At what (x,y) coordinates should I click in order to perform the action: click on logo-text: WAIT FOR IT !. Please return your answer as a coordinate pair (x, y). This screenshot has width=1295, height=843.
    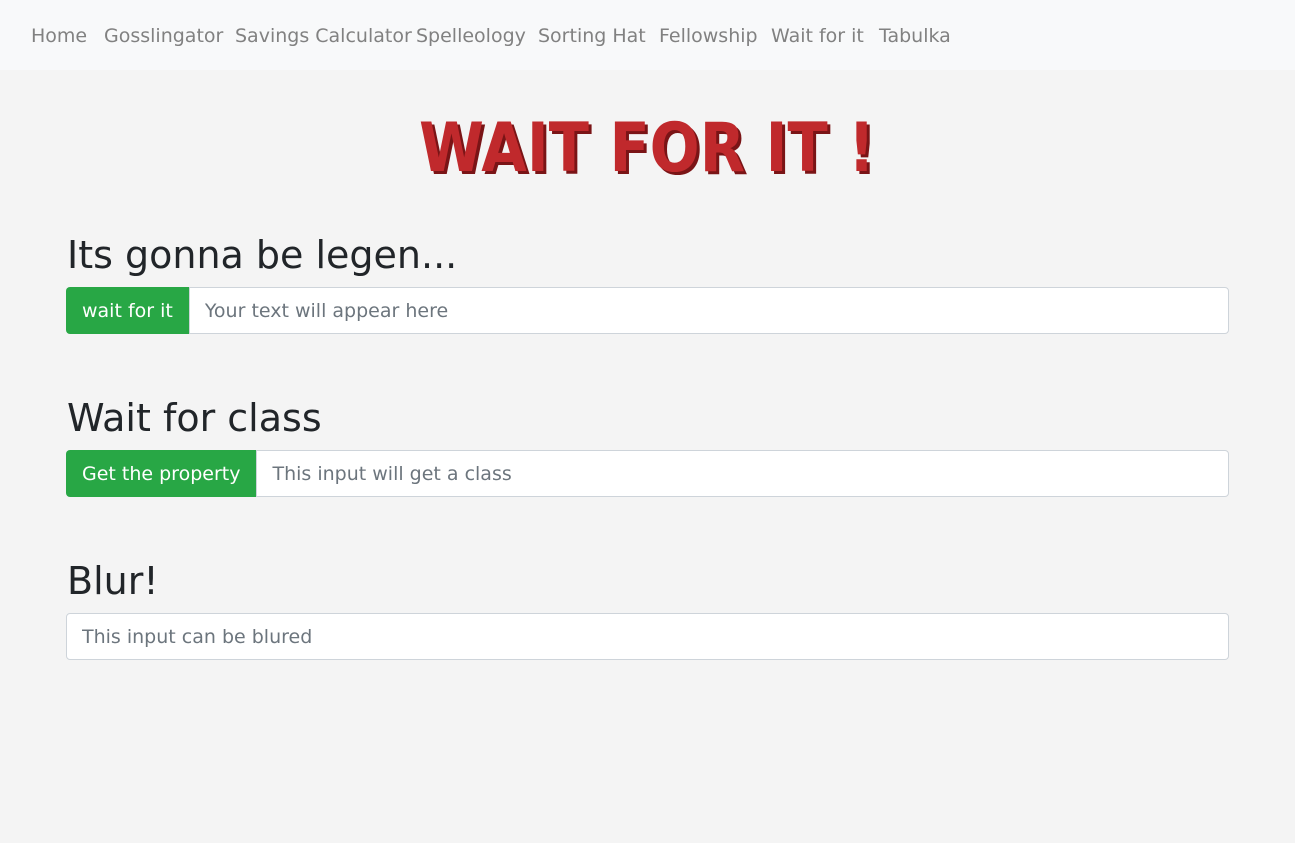
    Looking at the image, I should click on (647, 148).